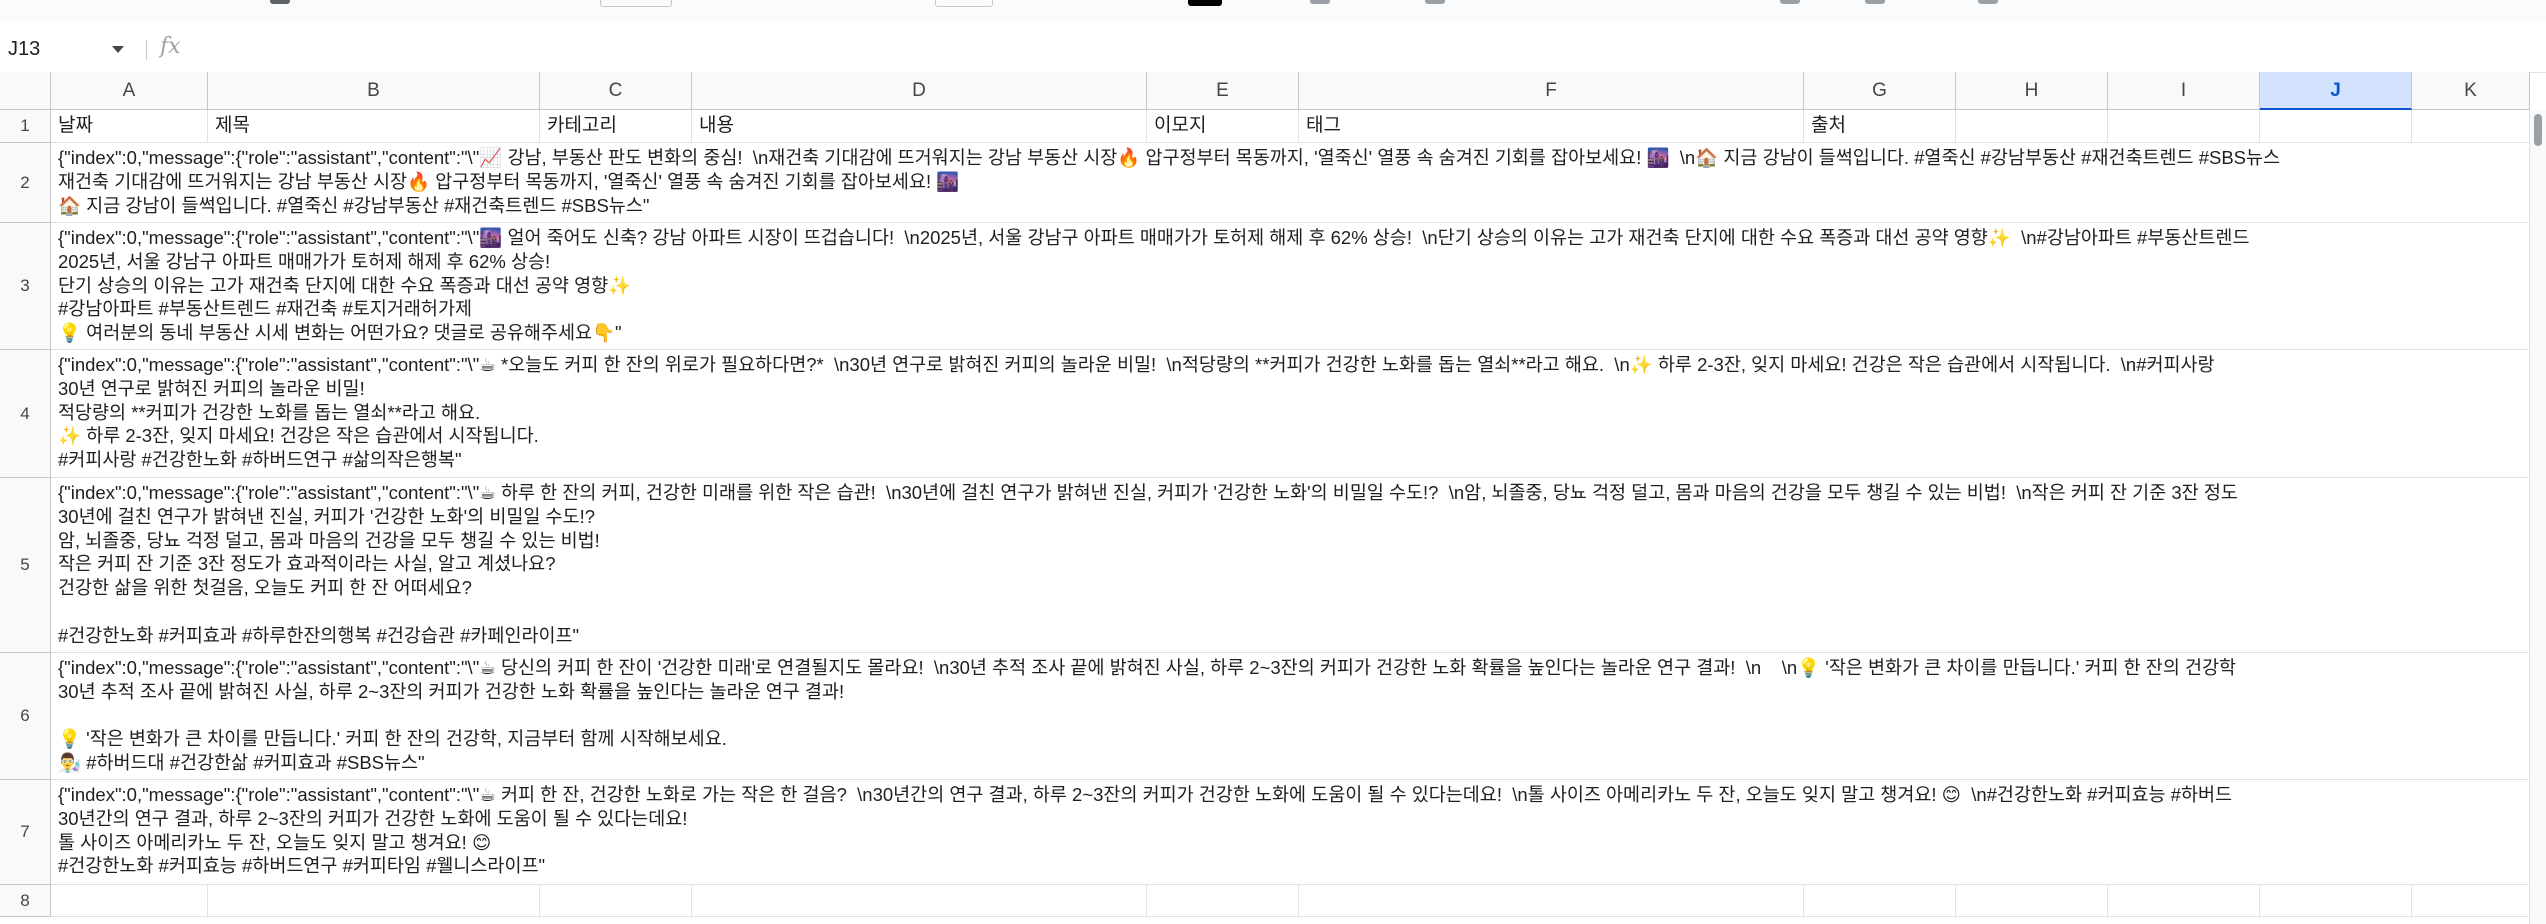 The width and height of the screenshot is (2546, 924). Describe the element at coordinates (129, 91) in the screenshot. I see `column-header-a: A` at that location.